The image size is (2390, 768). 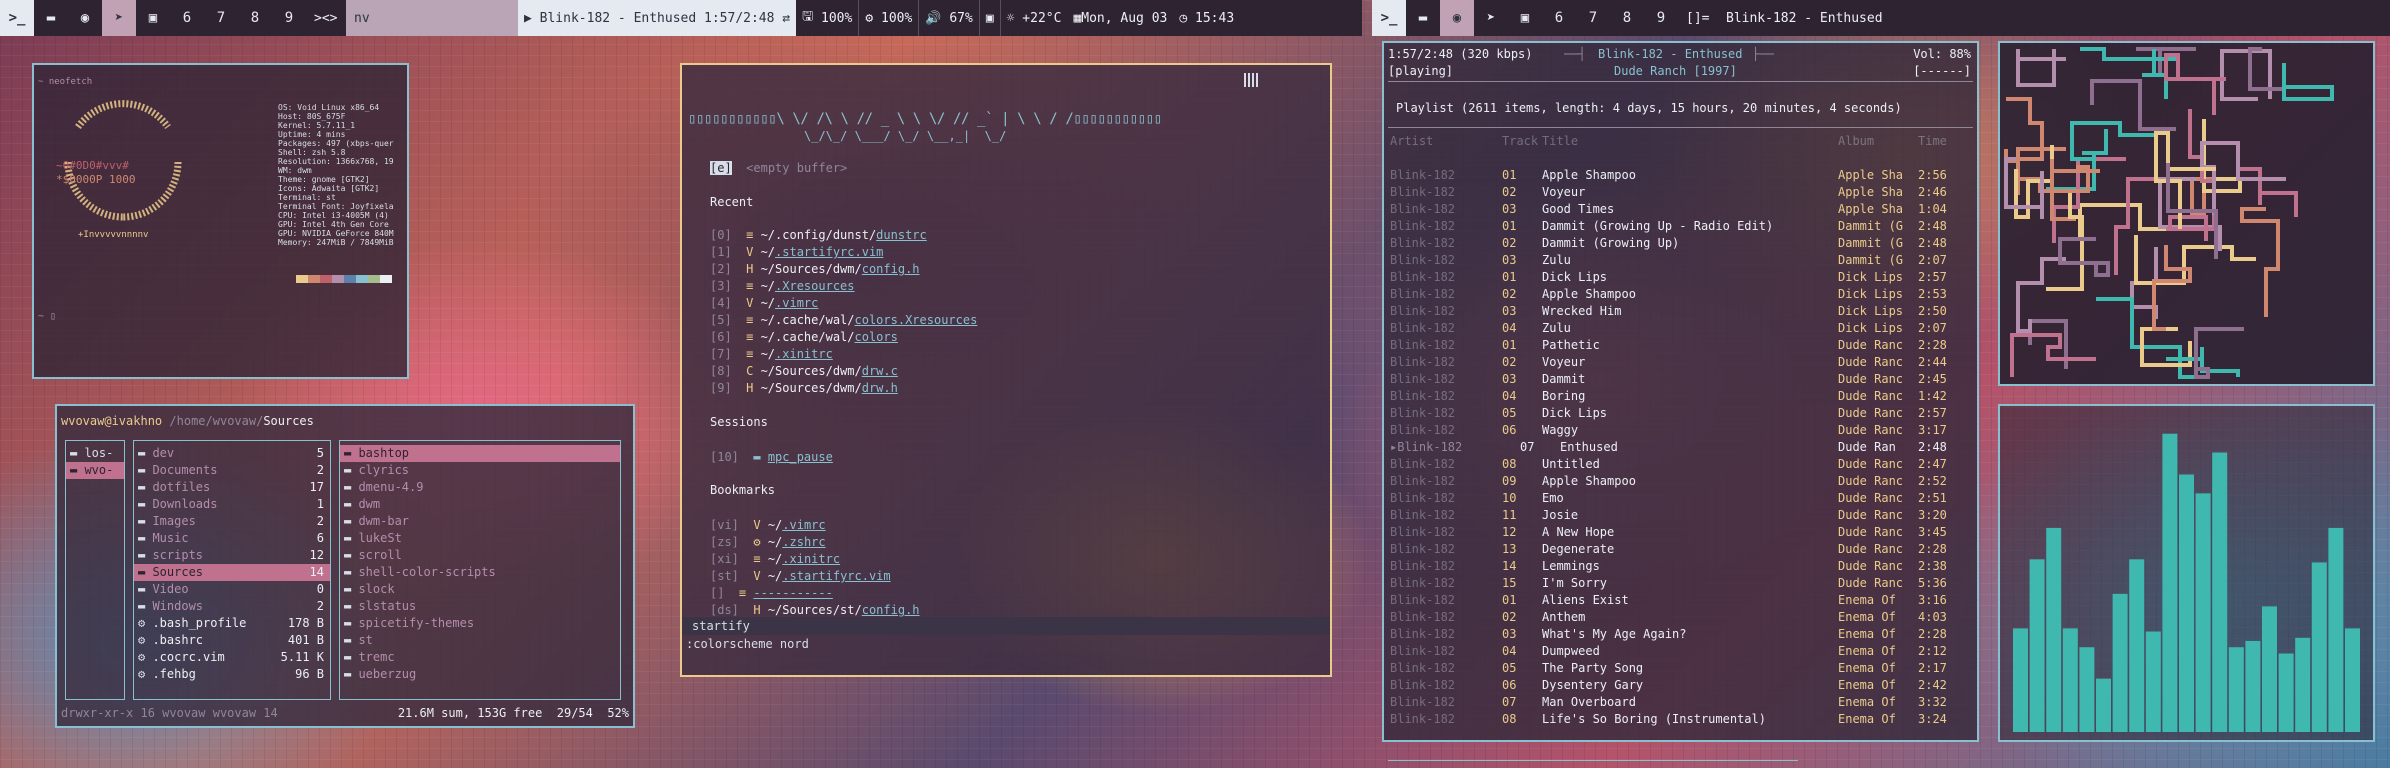 I want to click on startify-entry: [8] C ~/Sources/dwm/drw.c, so click(x=843, y=371).